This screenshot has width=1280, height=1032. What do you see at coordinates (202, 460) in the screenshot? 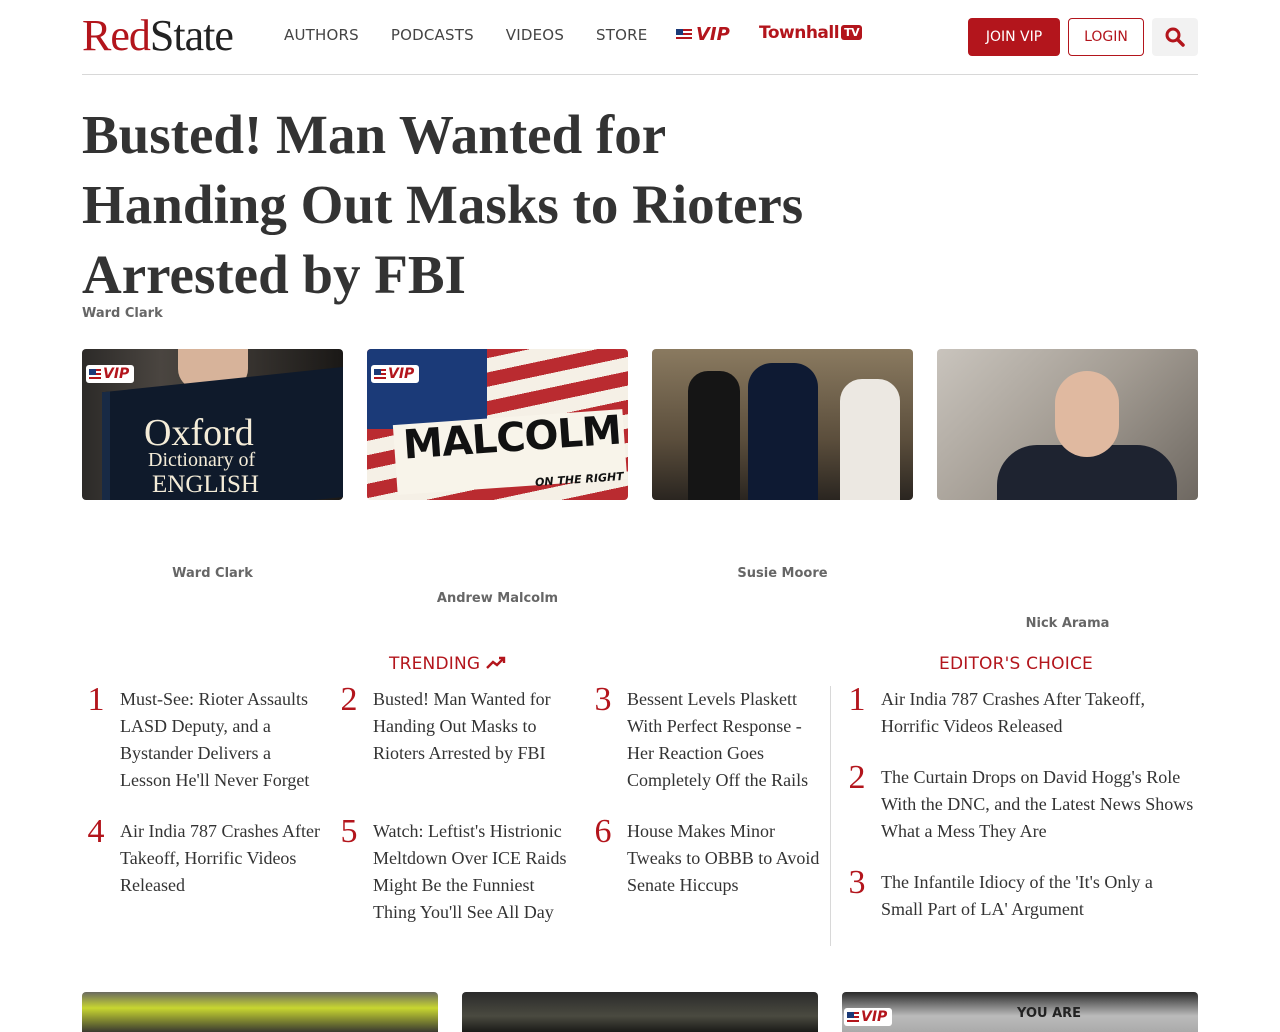
I see `image-text: Dictionary of` at bounding box center [202, 460].